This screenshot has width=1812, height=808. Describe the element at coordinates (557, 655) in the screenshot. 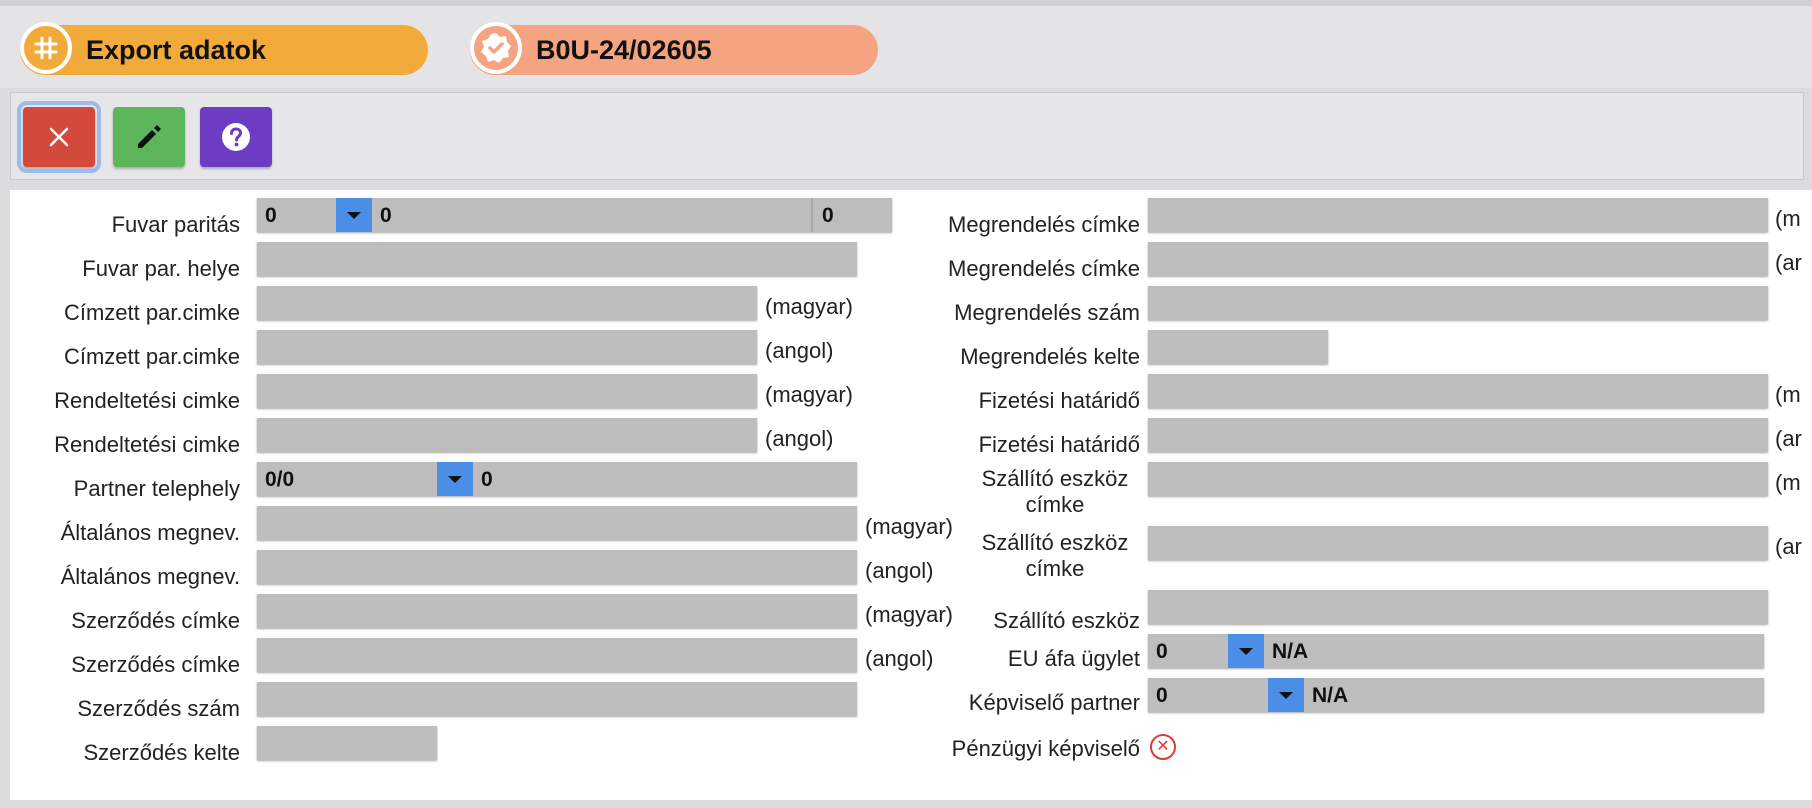

I see `szerzodes-cimke-en-field` at that location.